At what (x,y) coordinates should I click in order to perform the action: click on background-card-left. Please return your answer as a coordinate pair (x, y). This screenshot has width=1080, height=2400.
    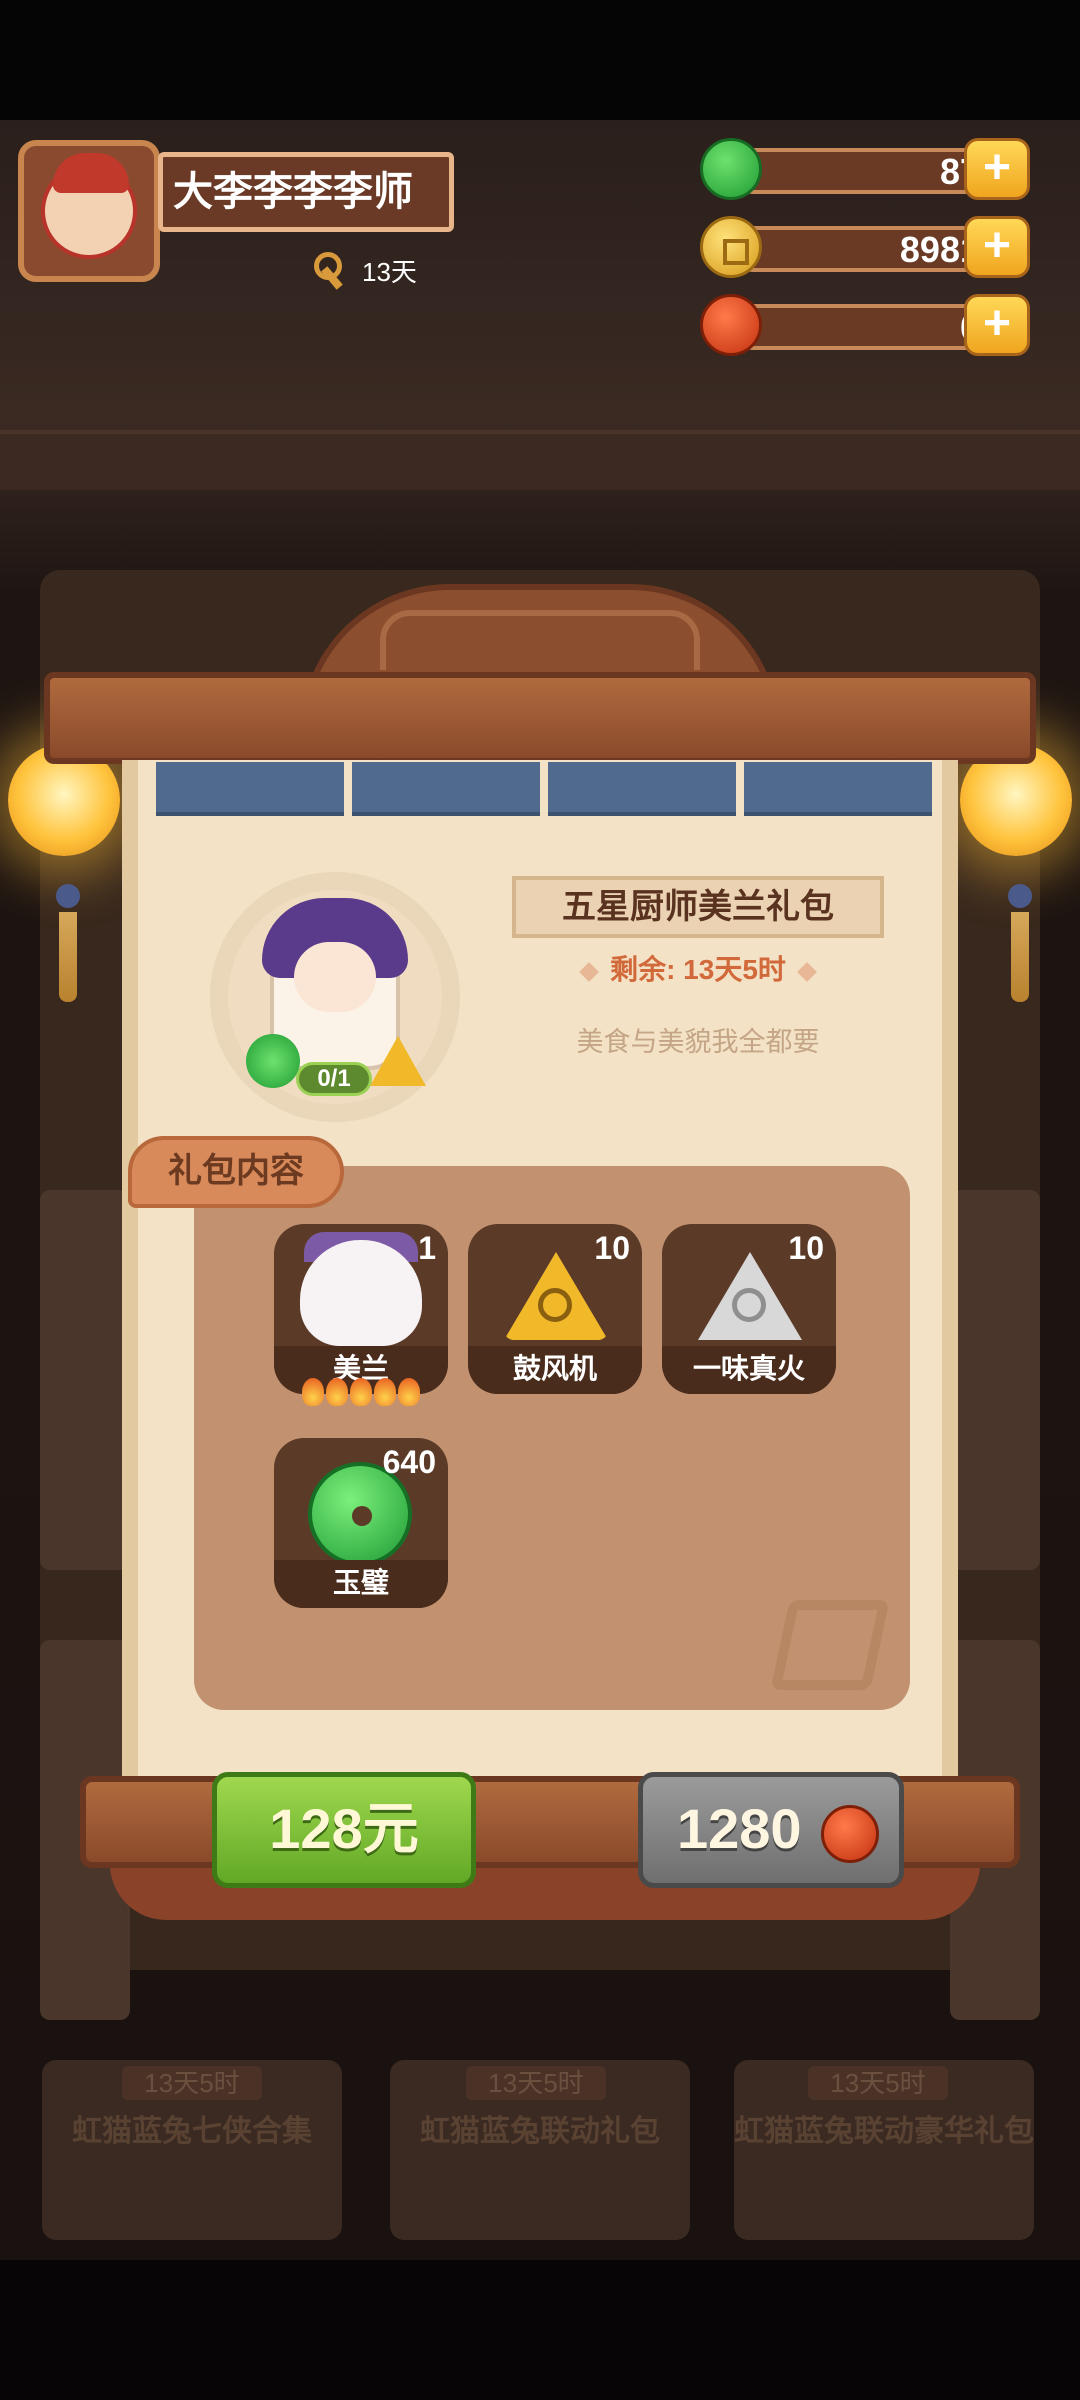
    Looking at the image, I should click on (85, 1380).